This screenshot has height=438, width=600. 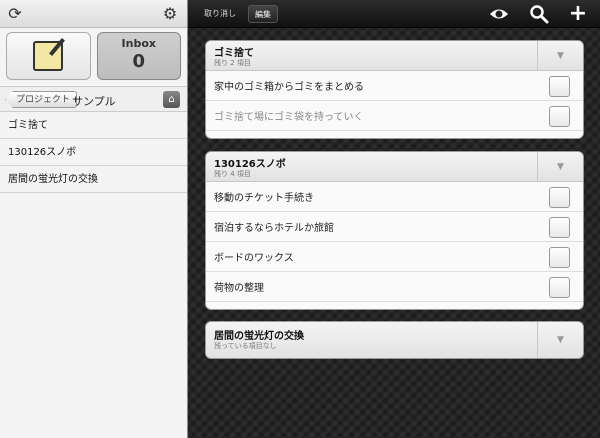 I want to click on project-item: 居間の蛍光灯の交換, so click(x=93, y=179).